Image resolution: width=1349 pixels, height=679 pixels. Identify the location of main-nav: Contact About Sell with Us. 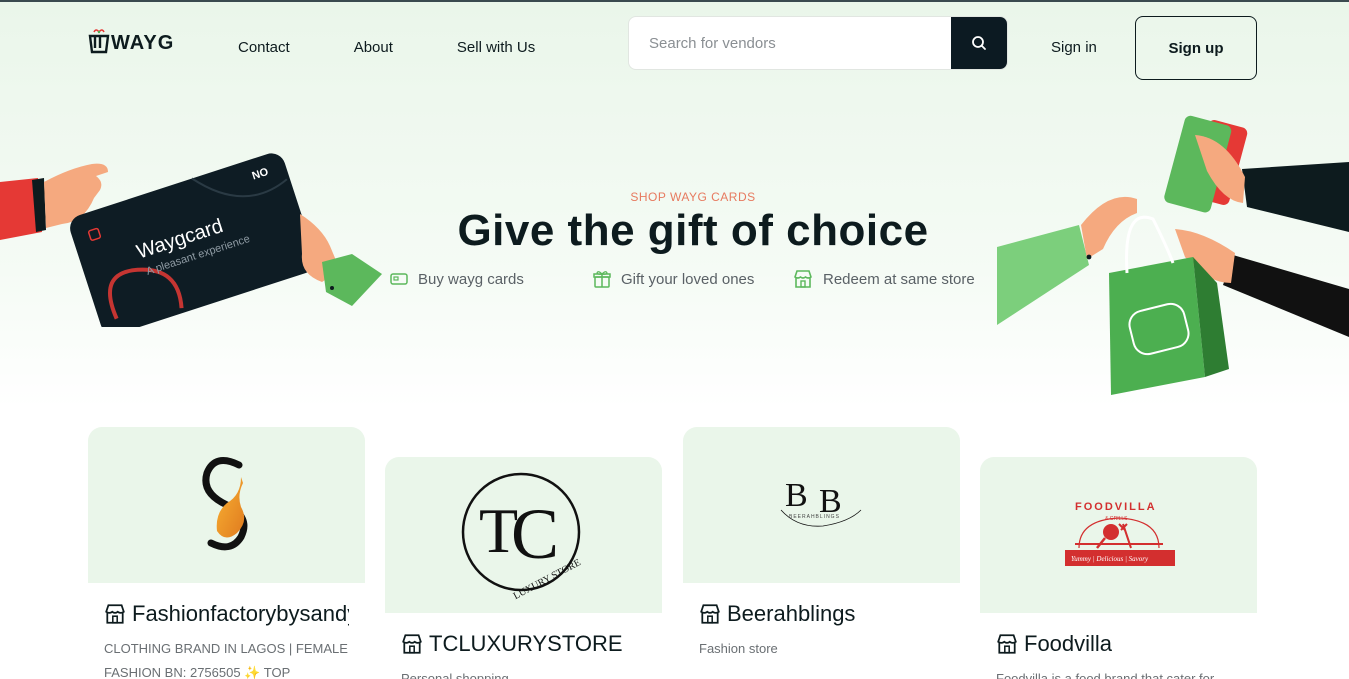
(386, 47).